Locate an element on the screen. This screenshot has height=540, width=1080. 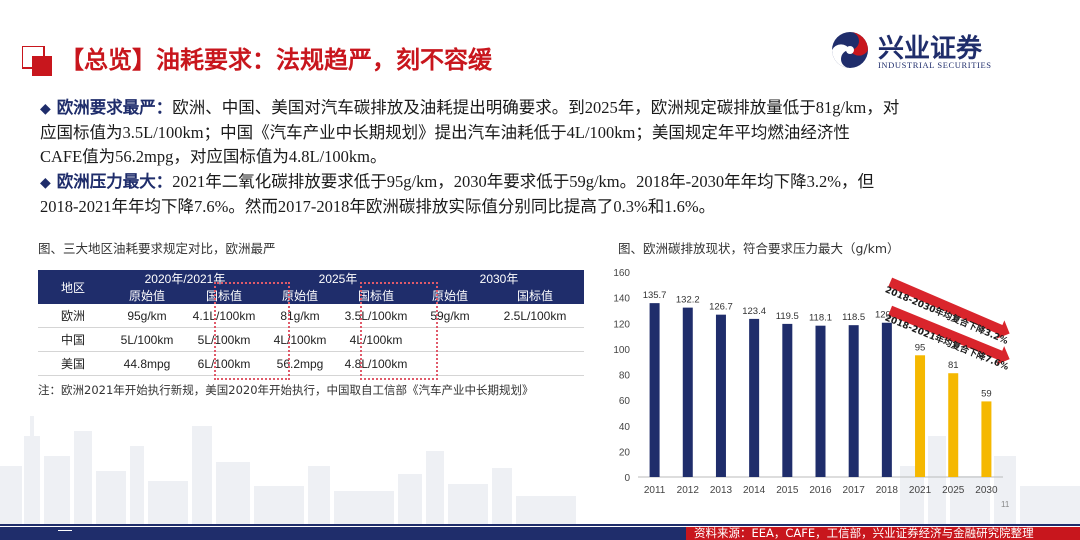
x-tick-label: 2014 is located at coordinates (754, 490).